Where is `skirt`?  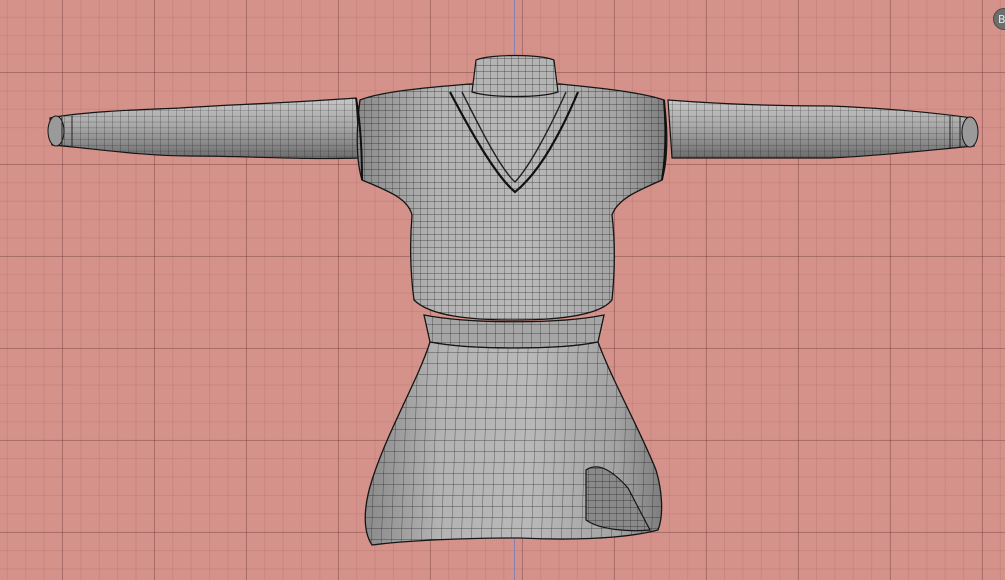 skirt is located at coordinates (513, 443).